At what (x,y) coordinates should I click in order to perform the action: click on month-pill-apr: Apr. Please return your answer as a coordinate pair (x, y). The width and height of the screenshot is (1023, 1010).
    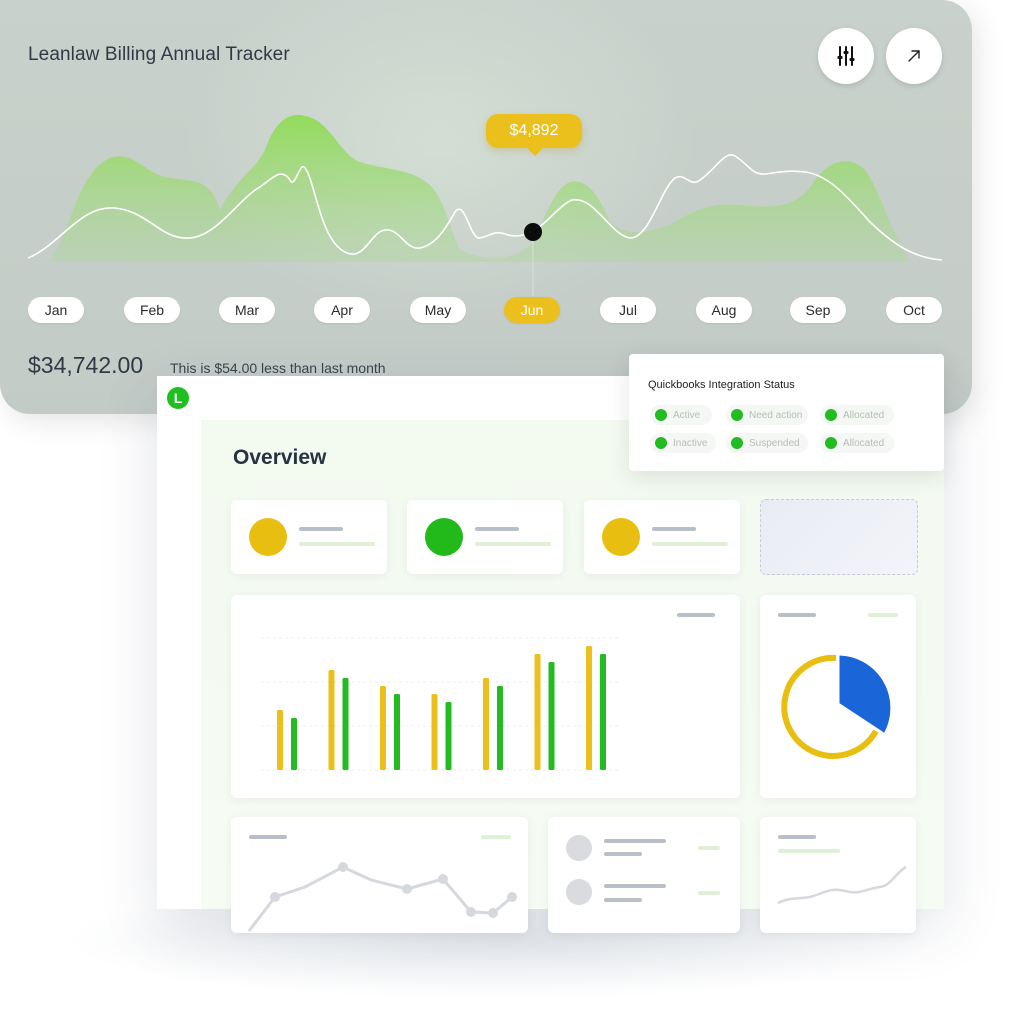
    Looking at the image, I should click on (342, 310).